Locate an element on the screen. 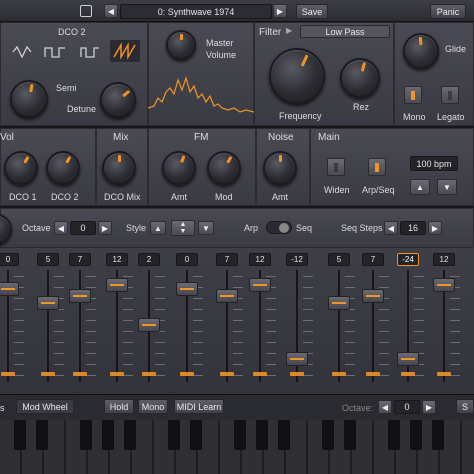 This screenshot has height=474, width=474. step-value-6: 0 is located at coordinates (187, 259).